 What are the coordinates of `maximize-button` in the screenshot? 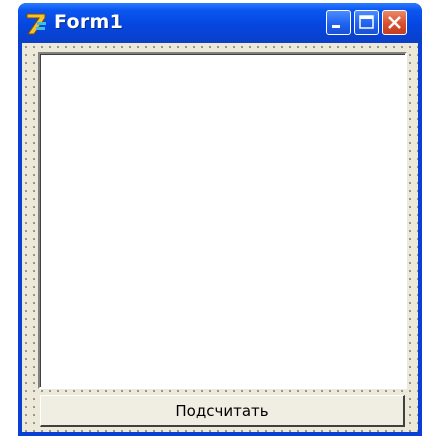 It's located at (366, 22).